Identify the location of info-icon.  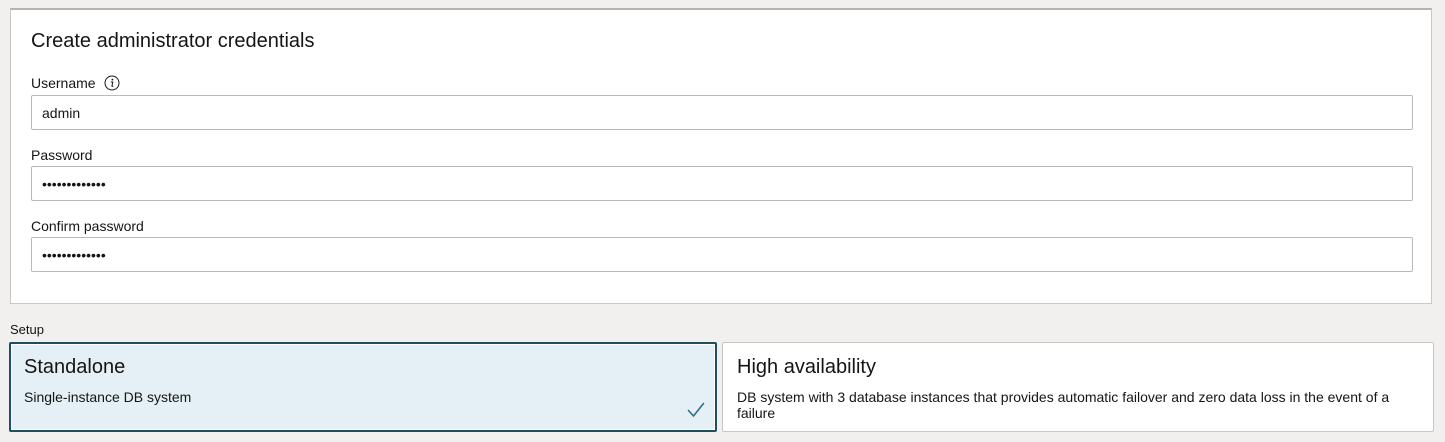
(112, 83).